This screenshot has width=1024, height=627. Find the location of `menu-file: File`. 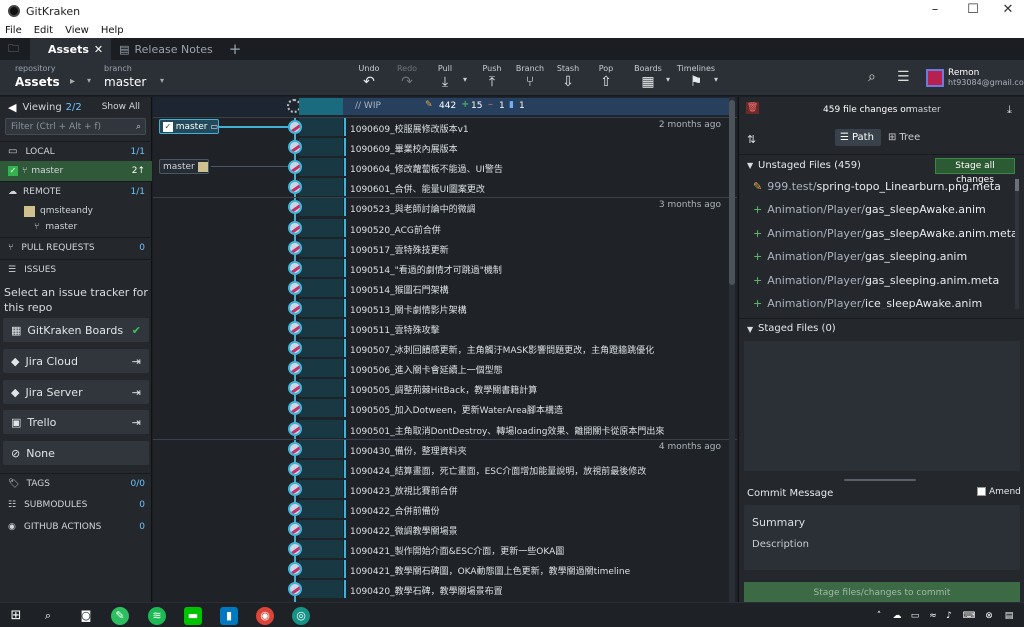

menu-file: File is located at coordinates (13, 30).